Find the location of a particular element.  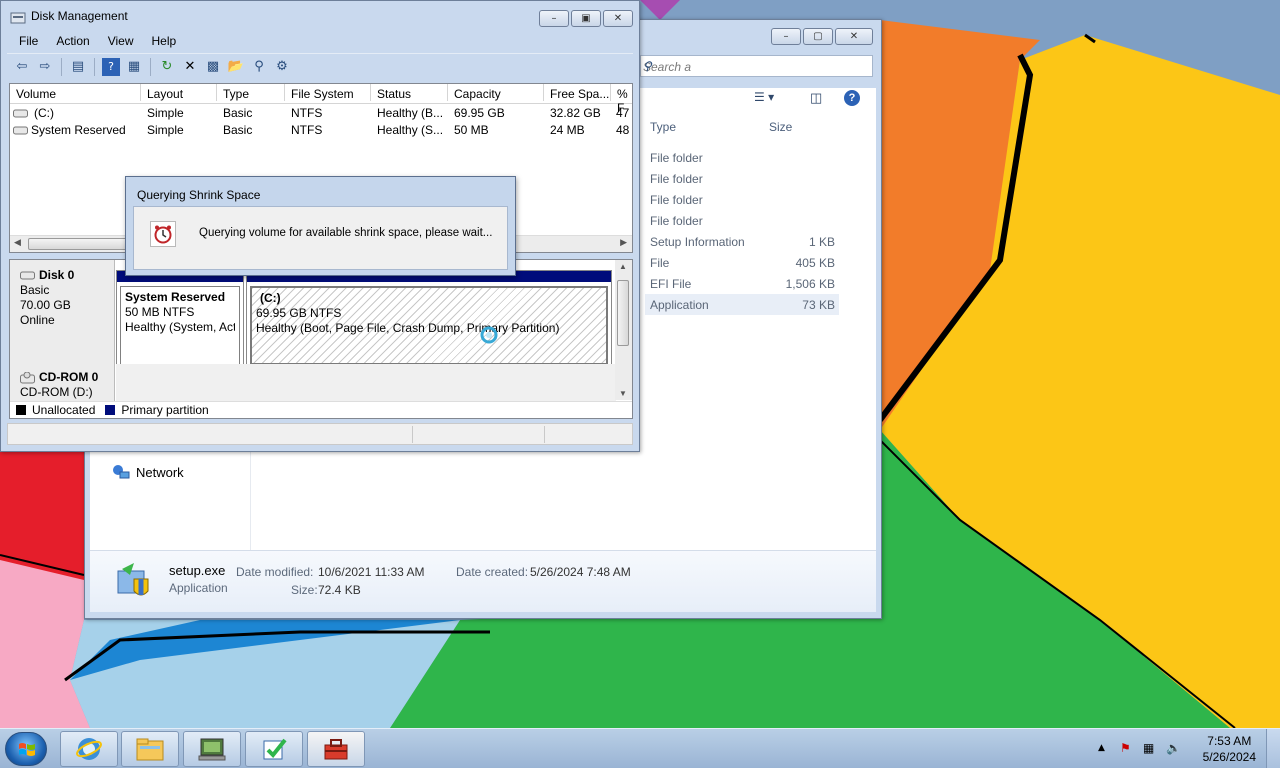

column-header-percent-free: % F is located at coordinates (621, 99).